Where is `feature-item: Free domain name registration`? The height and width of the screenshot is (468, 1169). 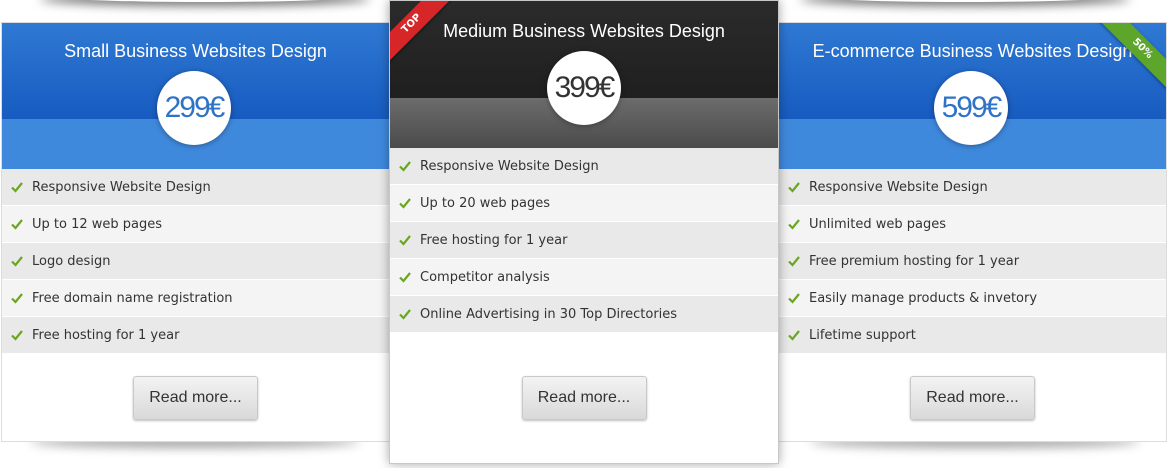
feature-item: Free domain name registration is located at coordinates (195, 298).